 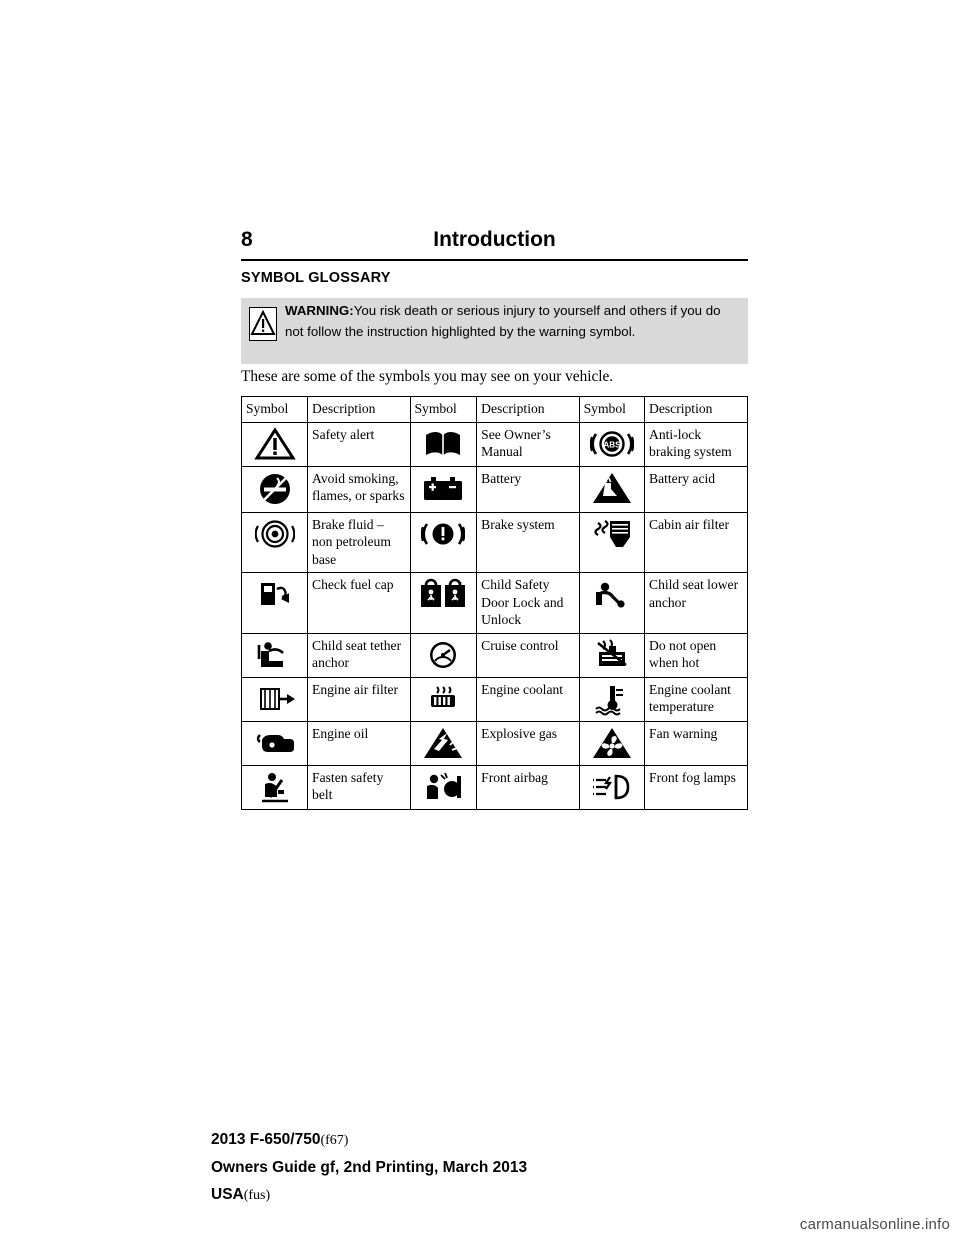 I want to click on table-row: Child seat tether anchor Cruise control, so click(x=494, y=655).